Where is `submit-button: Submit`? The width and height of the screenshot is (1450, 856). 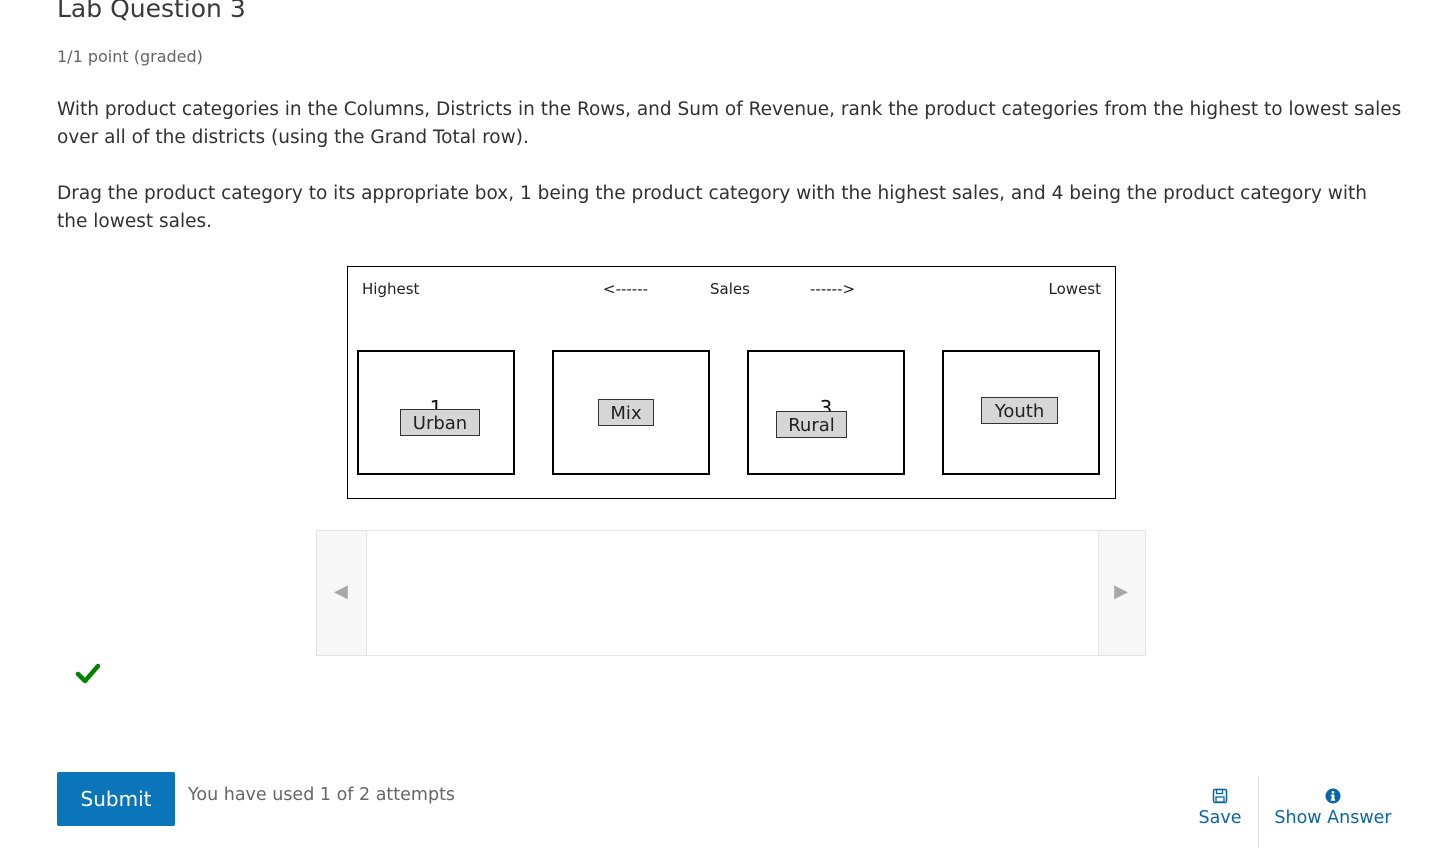 submit-button: Submit is located at coordinates (116, 799).